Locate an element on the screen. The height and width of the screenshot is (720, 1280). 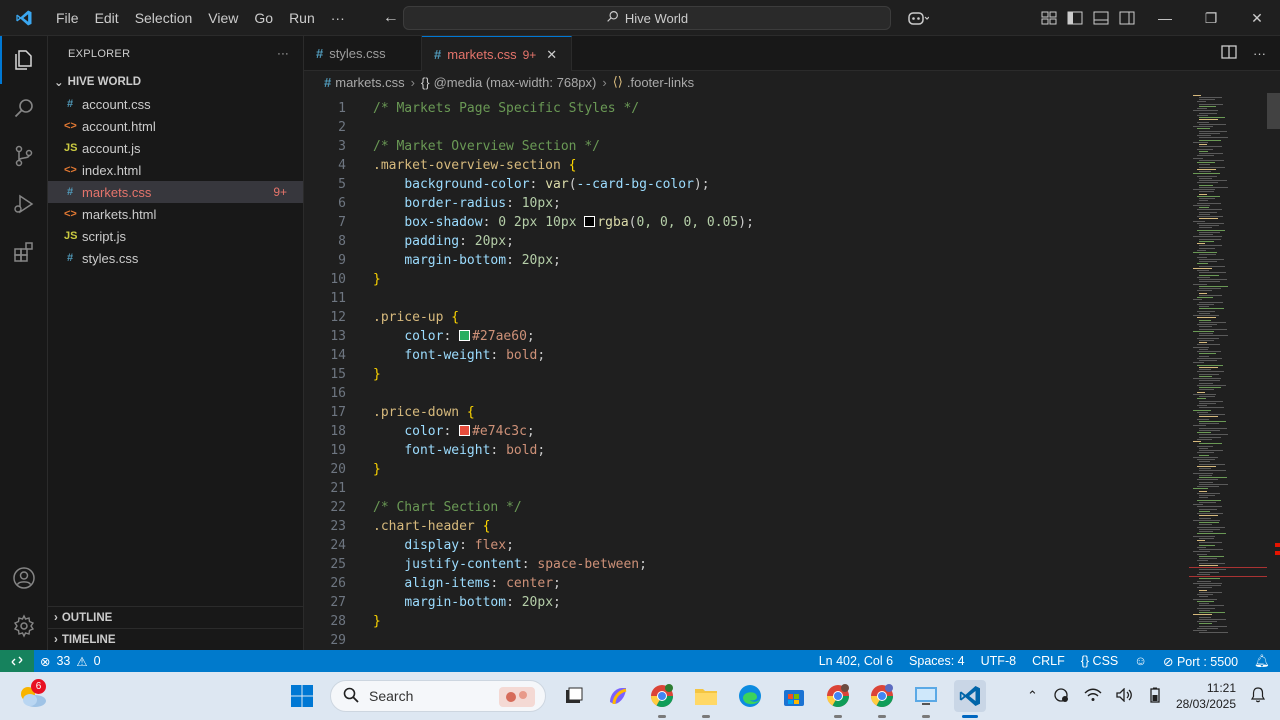
split-editor-icon is located at coordinates (1229, 53).